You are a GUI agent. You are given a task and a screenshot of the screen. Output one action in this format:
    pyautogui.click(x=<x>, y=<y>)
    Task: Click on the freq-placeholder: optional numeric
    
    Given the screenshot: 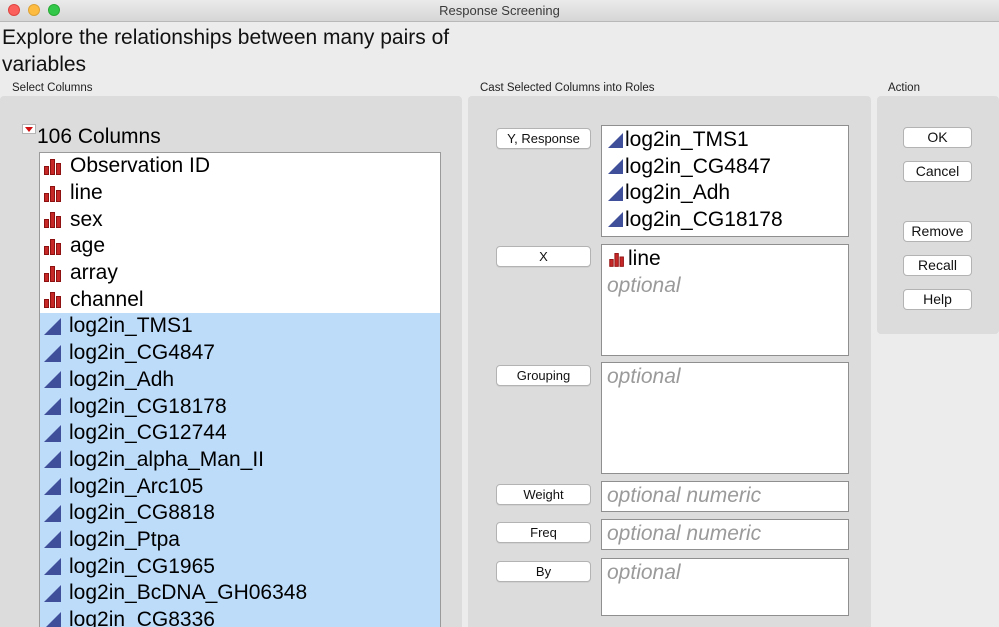 What is the action you would take?
    pyautogui.click(x=684, y=533)
    